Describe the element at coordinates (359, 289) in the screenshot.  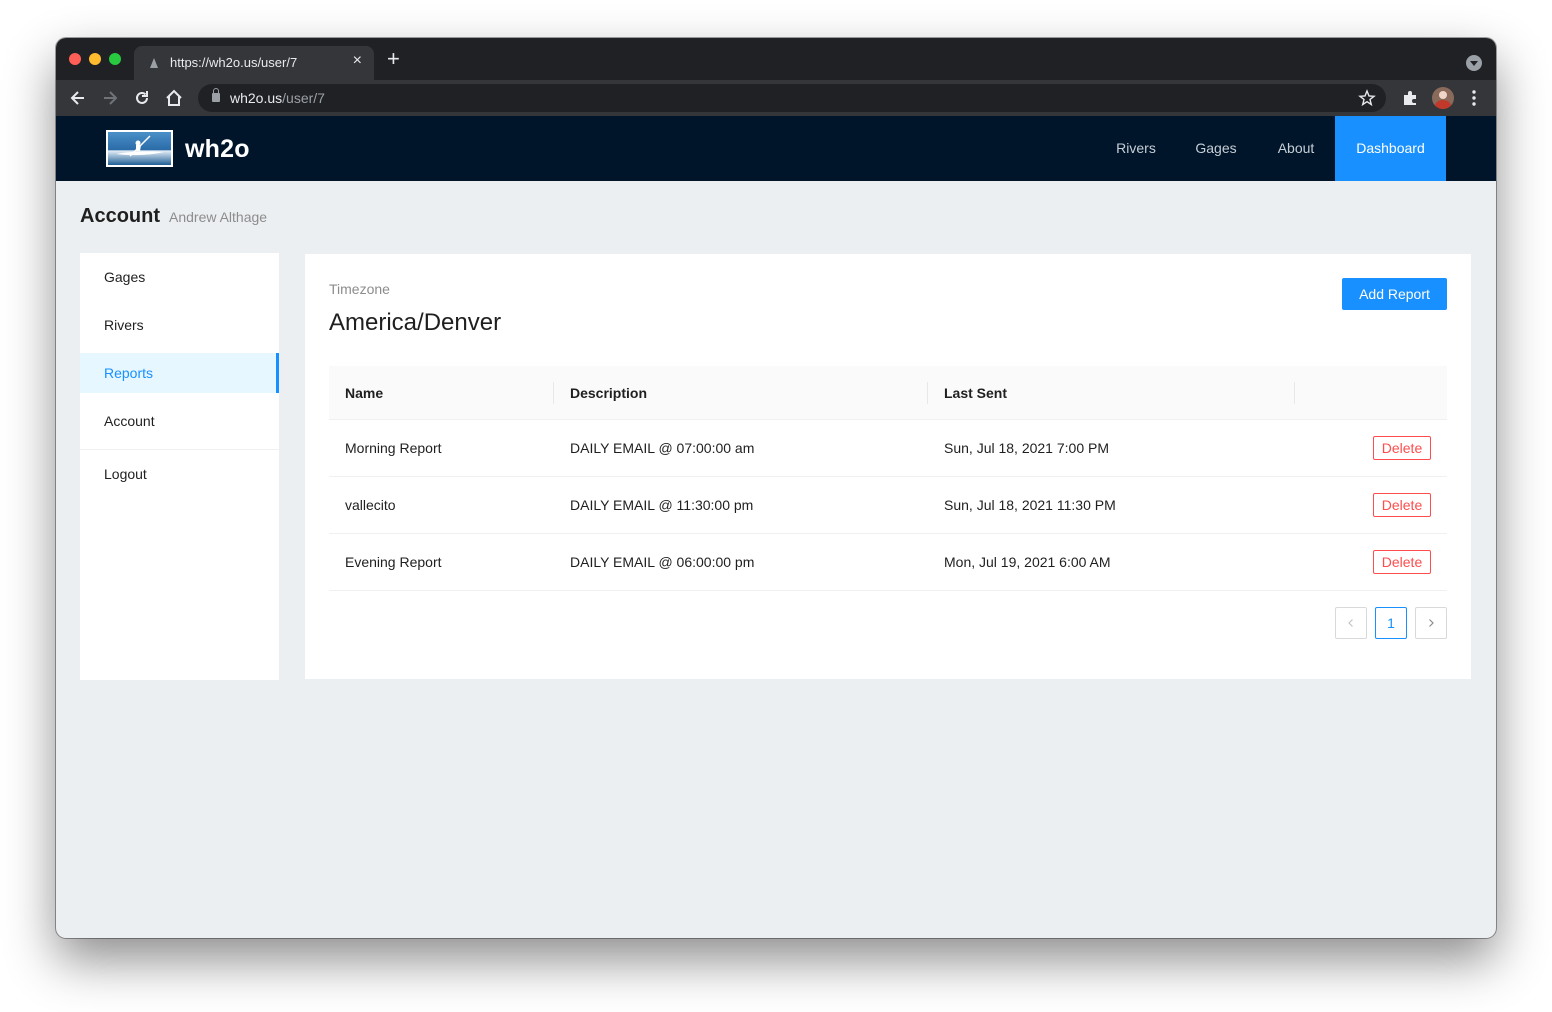
I see `timezone-label: Timezone` at that location.